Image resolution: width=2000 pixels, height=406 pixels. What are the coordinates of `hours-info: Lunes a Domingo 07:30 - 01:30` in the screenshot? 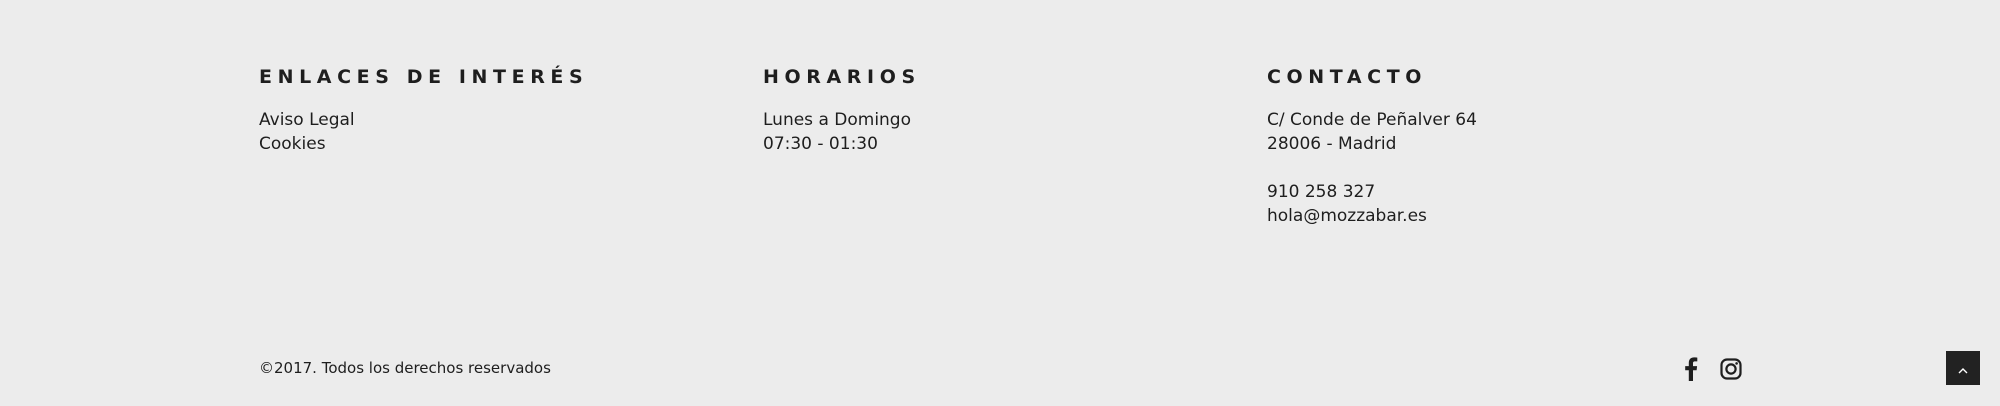 It's located at (842, 132).